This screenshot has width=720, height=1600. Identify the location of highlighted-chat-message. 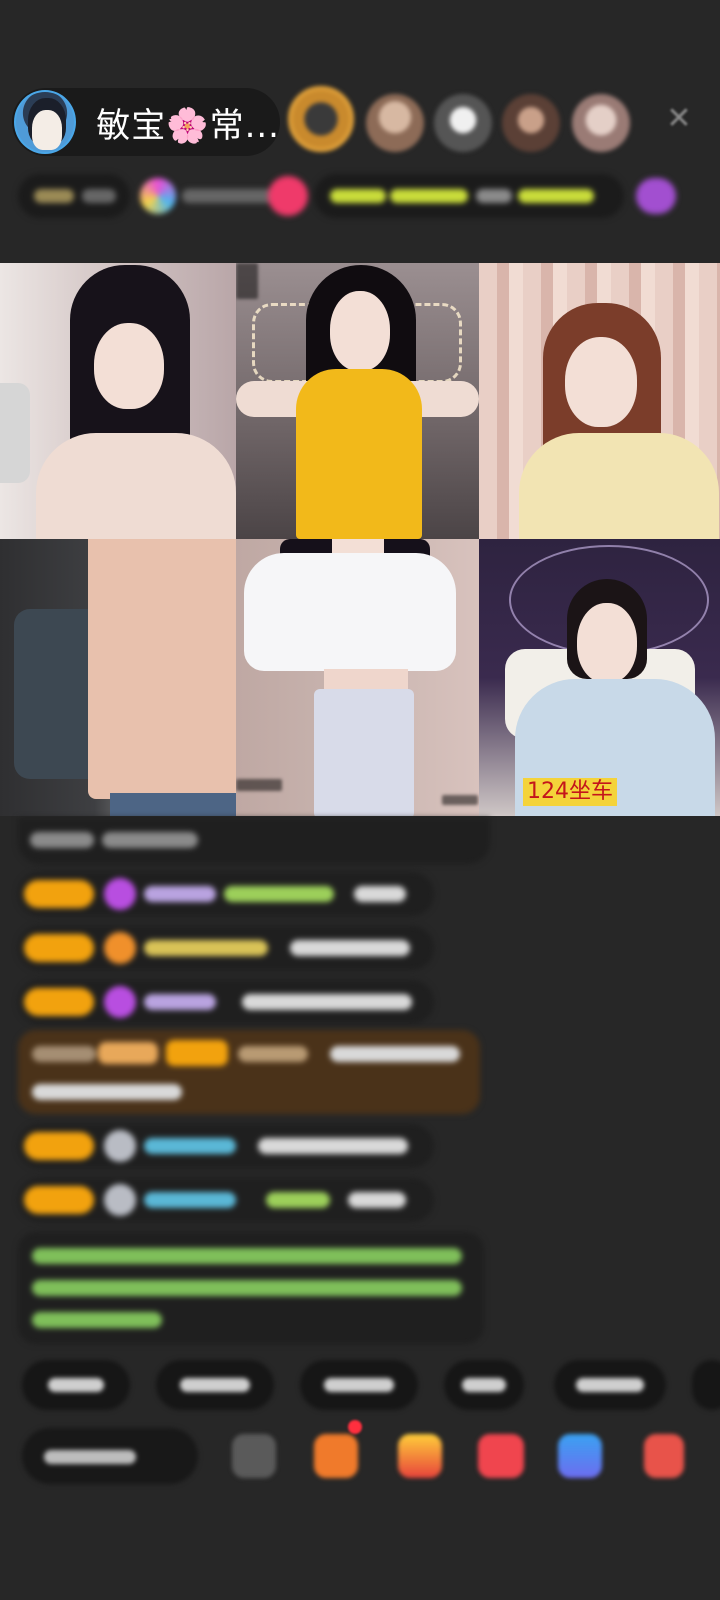
(249, 1072).